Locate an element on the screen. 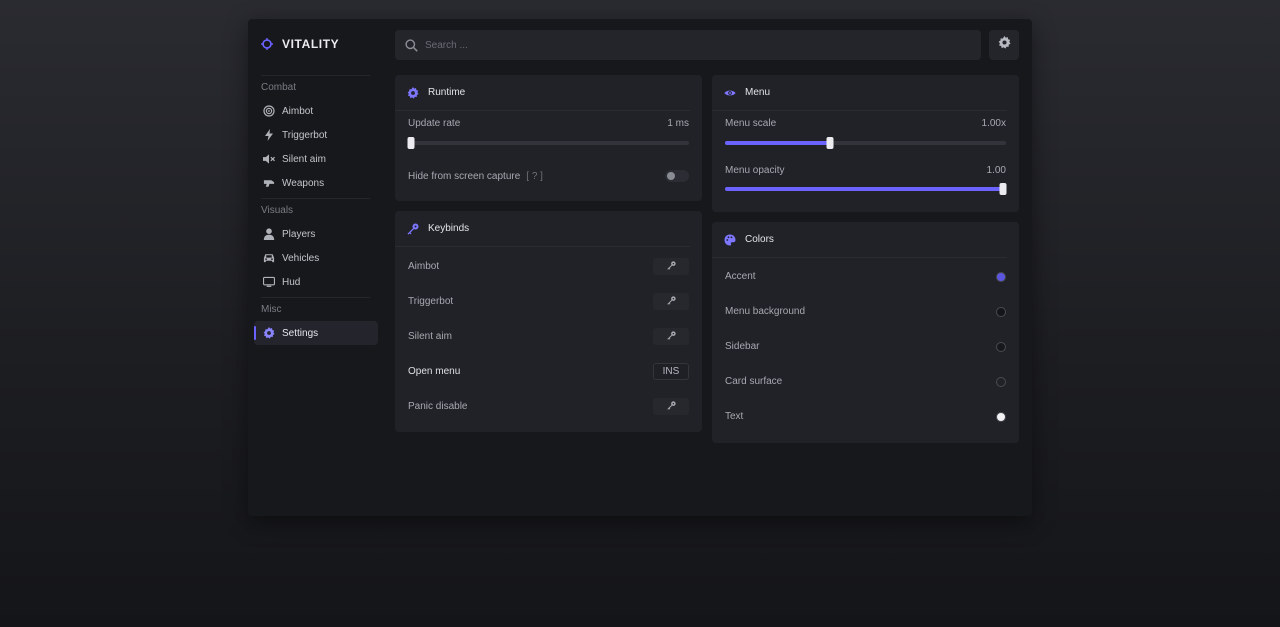 The image size is (1280, 627). sidebar-section-visuals: Visuals is located at coordinates (315, 210).